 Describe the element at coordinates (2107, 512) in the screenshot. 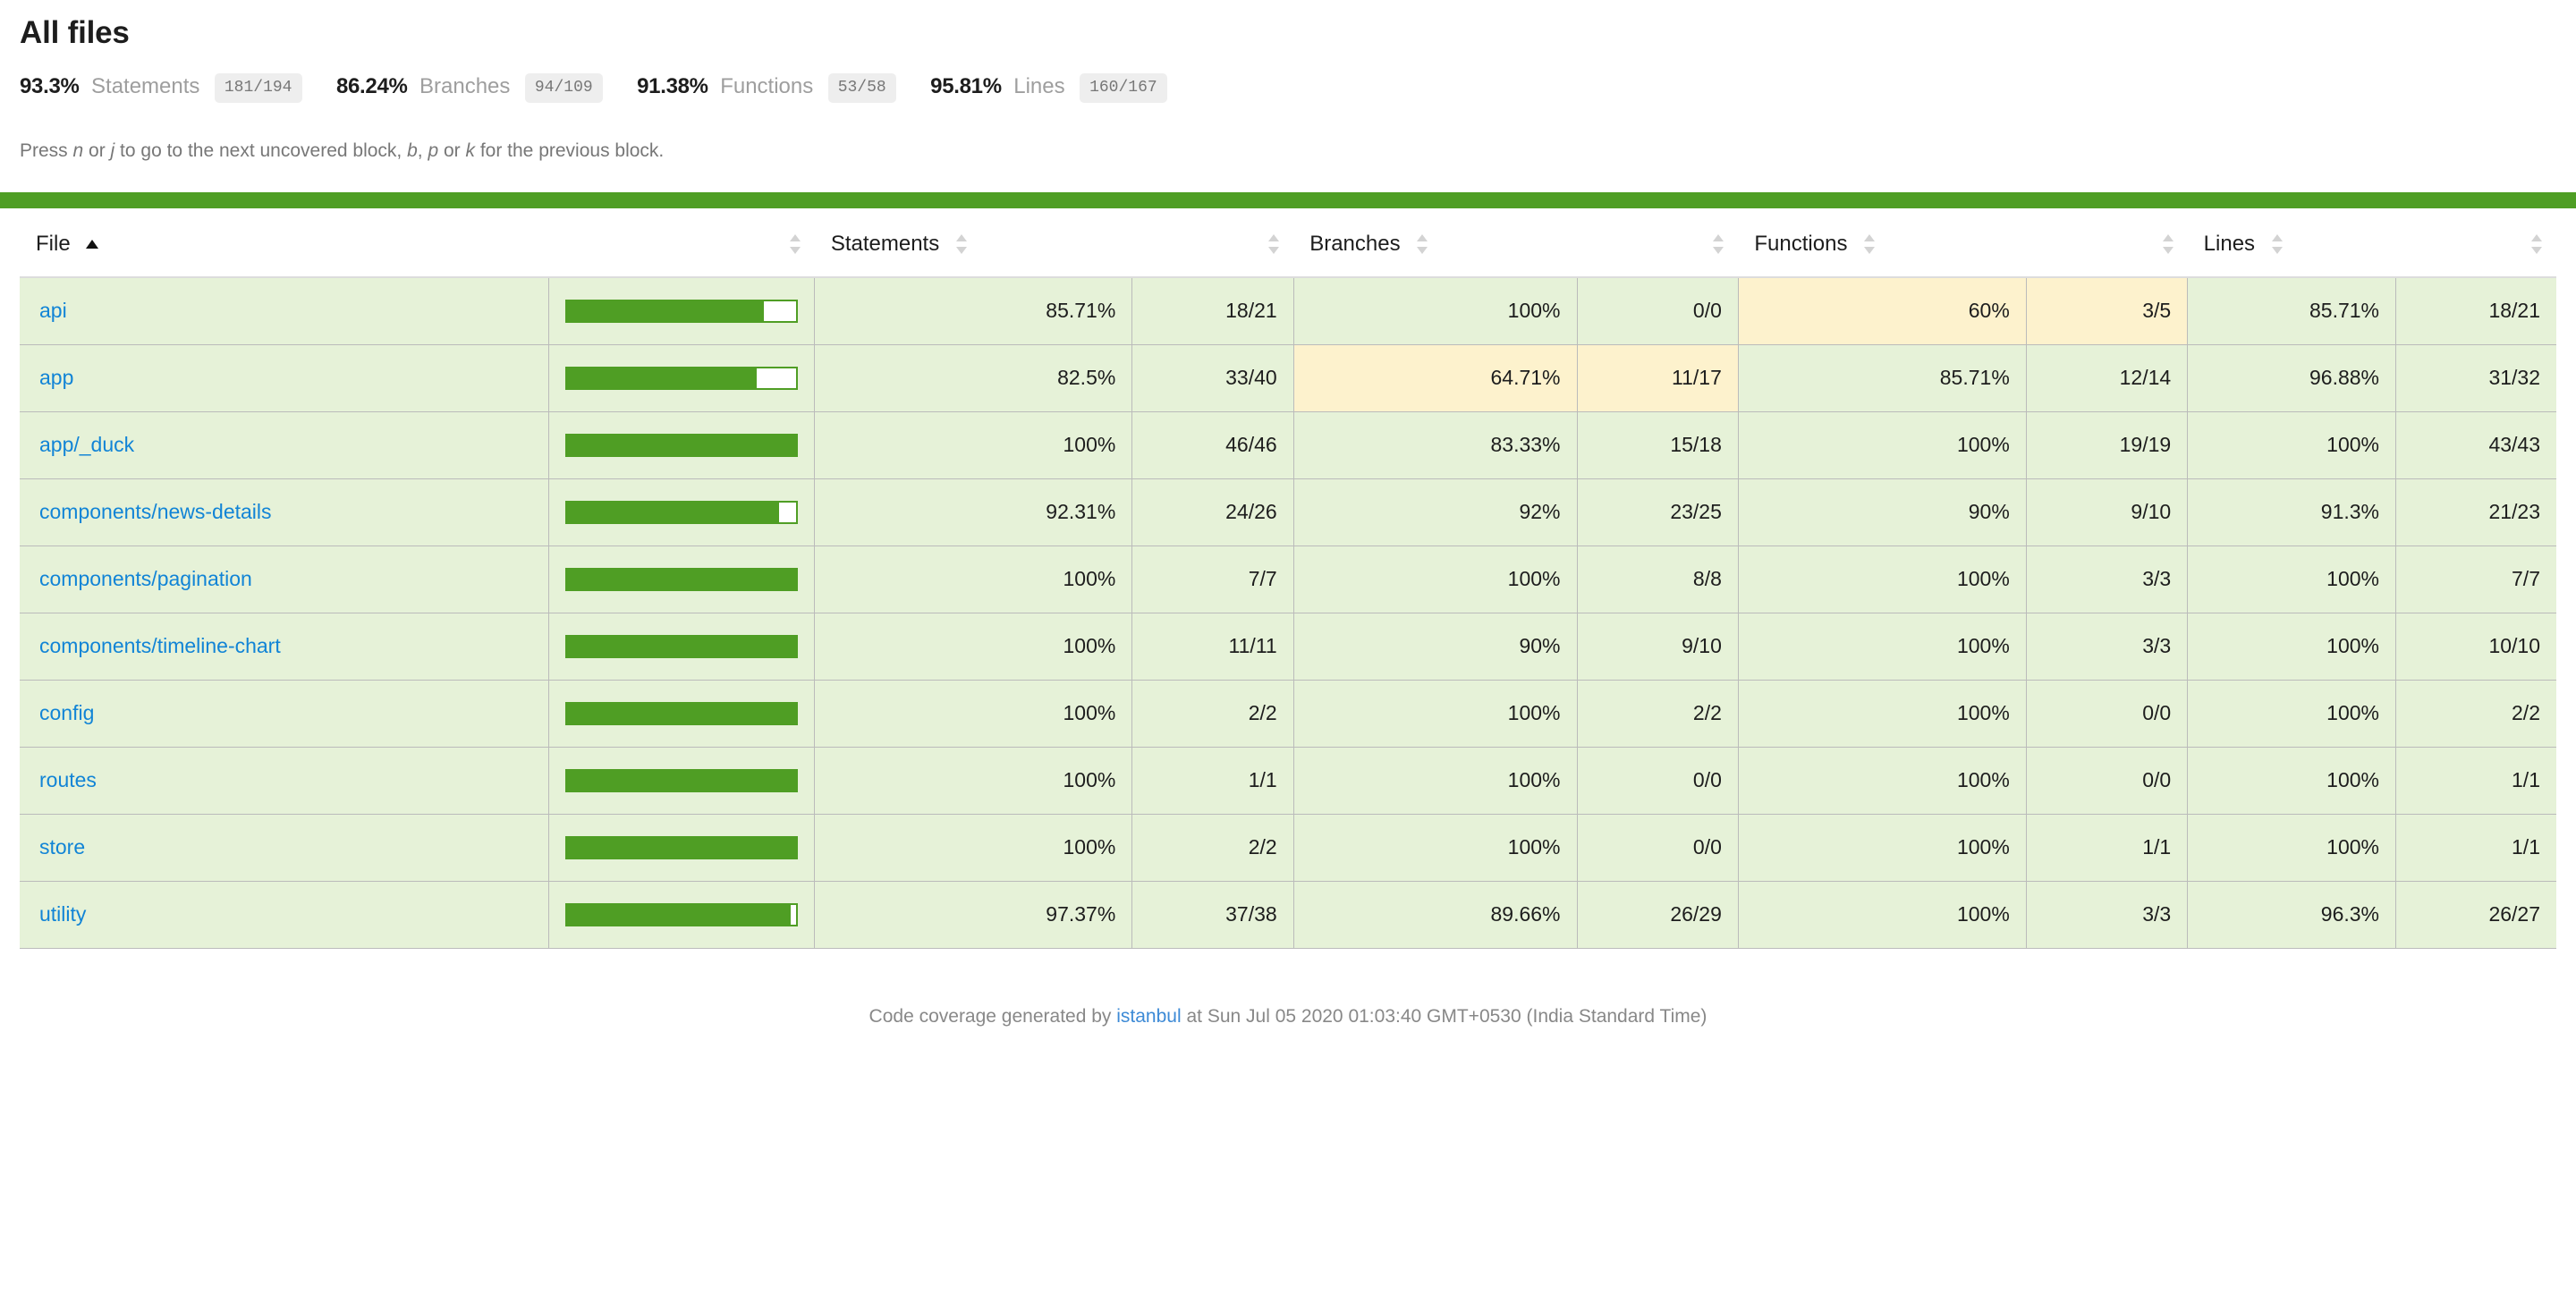

I see `cell-functions-raw: 9/10` at that location.